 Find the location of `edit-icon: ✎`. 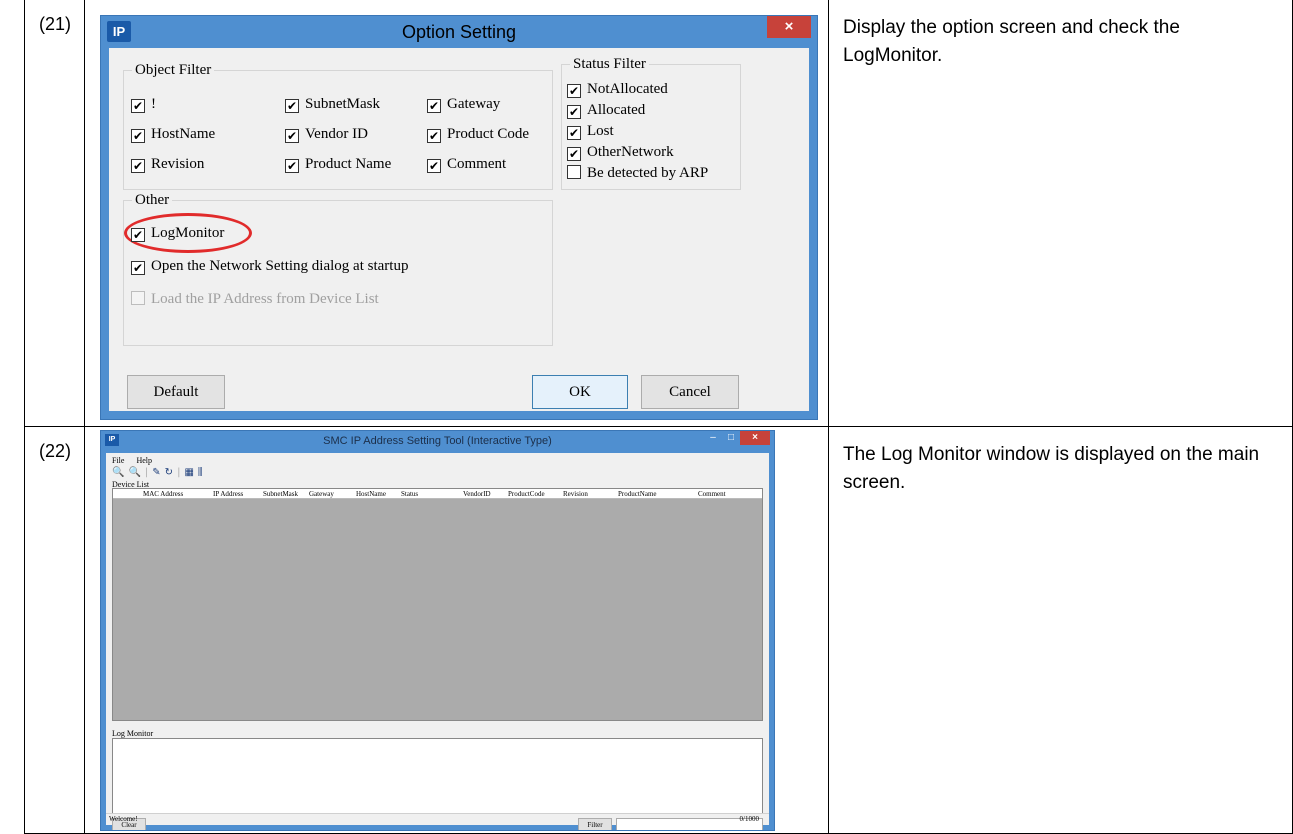

edit-icon: ✎ is located at coordinates (156, 472).